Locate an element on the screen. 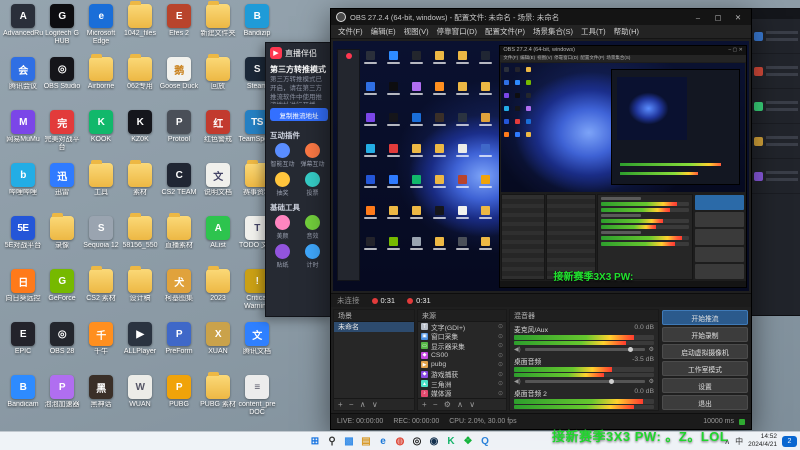  desktop-icon: ◎ OBS Studio is located at coordinates (62, 82).